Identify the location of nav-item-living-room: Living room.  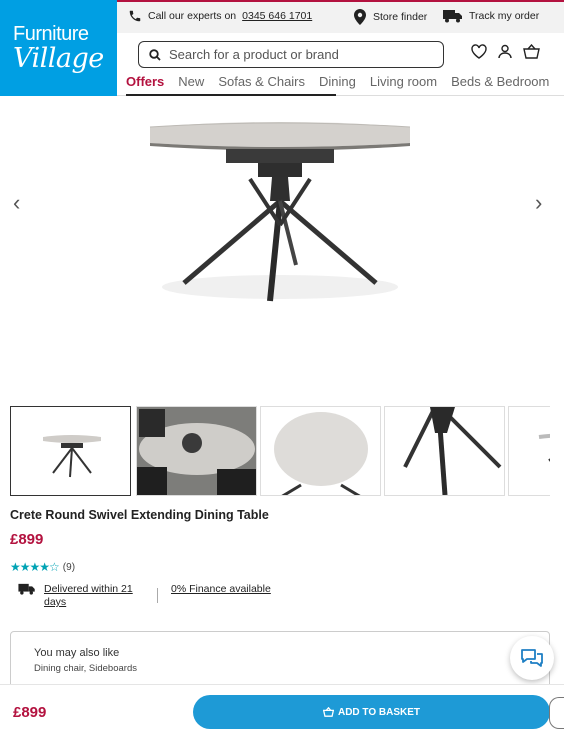
(403, 84).